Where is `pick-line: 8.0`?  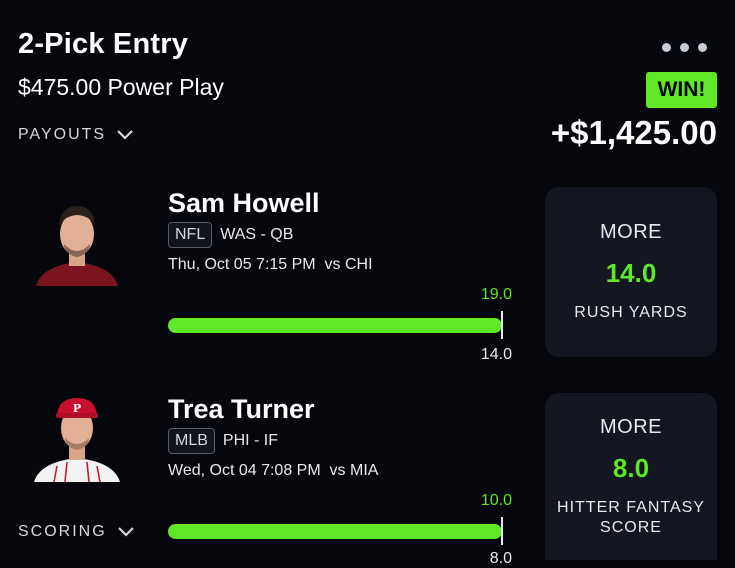 pick-line: 8.0 is located at coordinates (631, 467).